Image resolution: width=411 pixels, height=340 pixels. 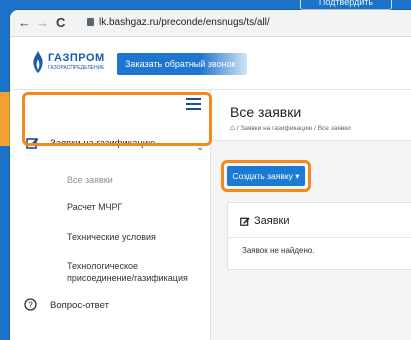 What do you see at coordinates (278, 250) in the screenshot?
I see `empty-state-text: Заявок не найдено.` at bounding box center [278, 250].